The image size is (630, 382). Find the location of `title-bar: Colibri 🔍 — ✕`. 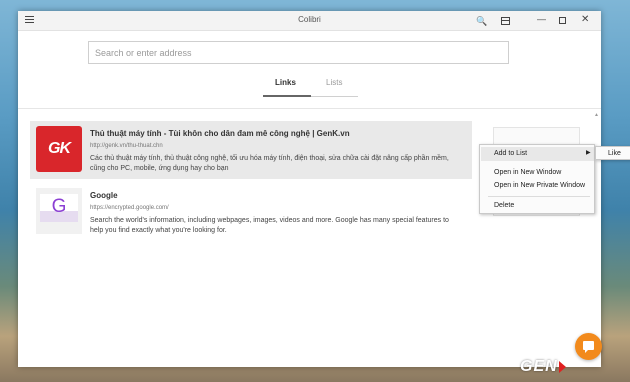

title-bar: Colibri 🔍 — ✕ is located at coordinates (309, 21).